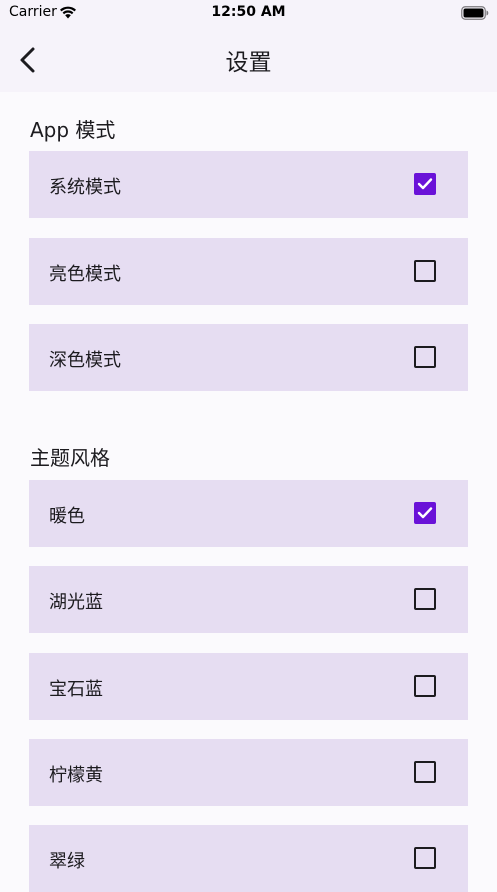  What do you see at coordinates (248, 184) in the screenshot?
I see `option-system-mode: 系统模式` at bounding box center [248, 184].